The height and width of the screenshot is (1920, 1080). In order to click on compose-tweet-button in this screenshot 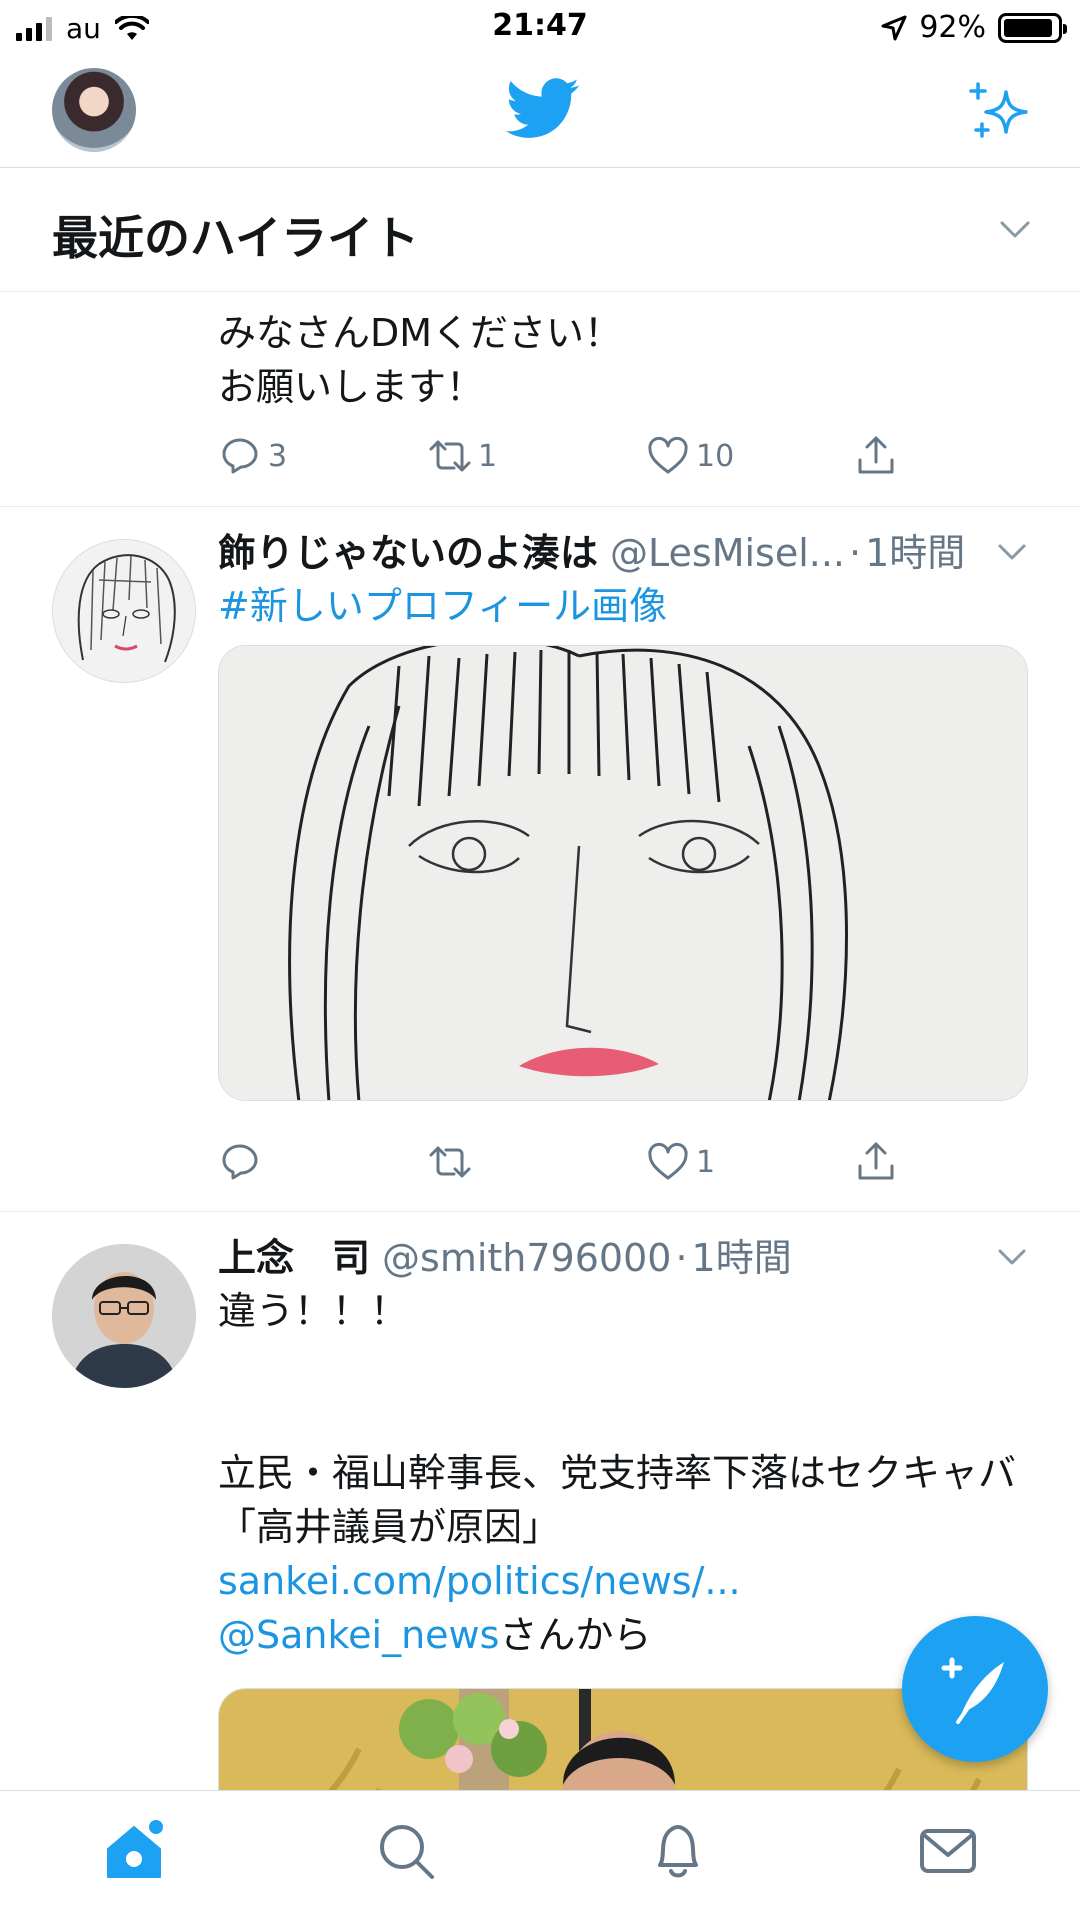, I will do `click(975, 1689)`.